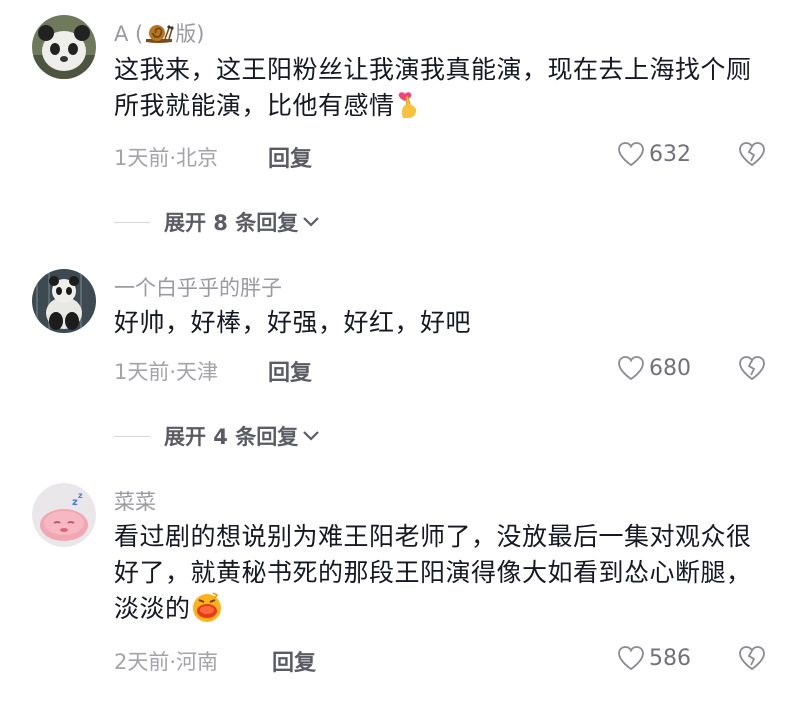 The width and height of the screenshot is (800, 704). Describe the element at coordinates (166, 372) in the screenshot. I see `comment-meta: 1天前·天津` at that location.